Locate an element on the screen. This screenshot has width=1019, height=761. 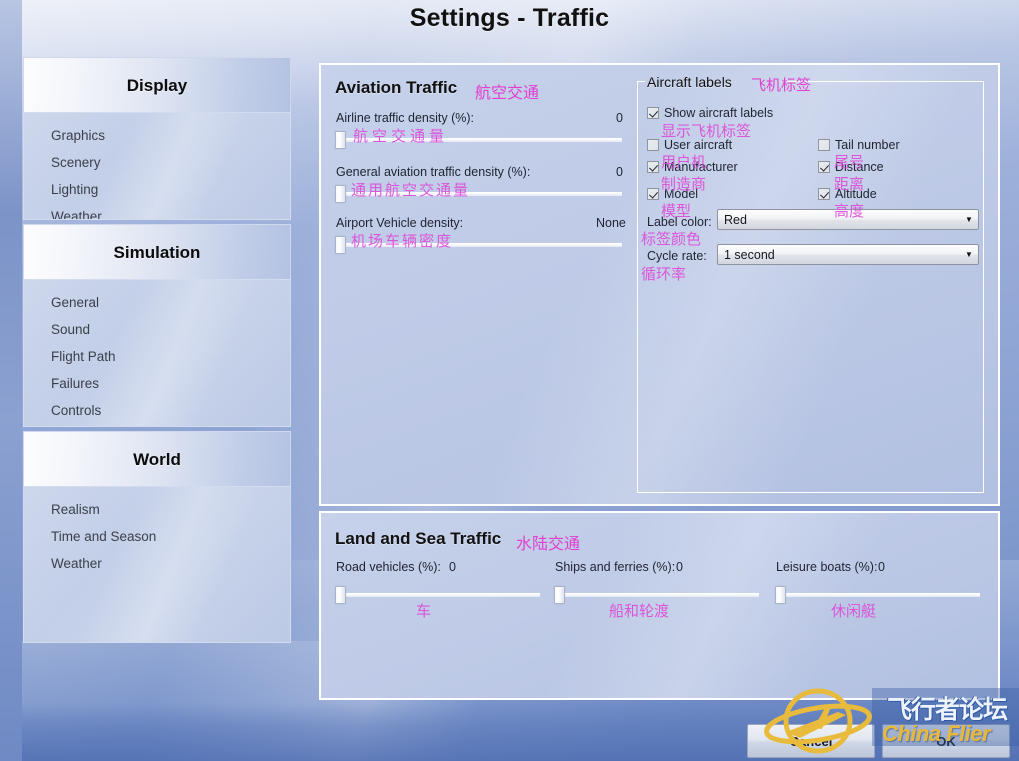
road-vehicles-slider is located at coordinates (437, 595).